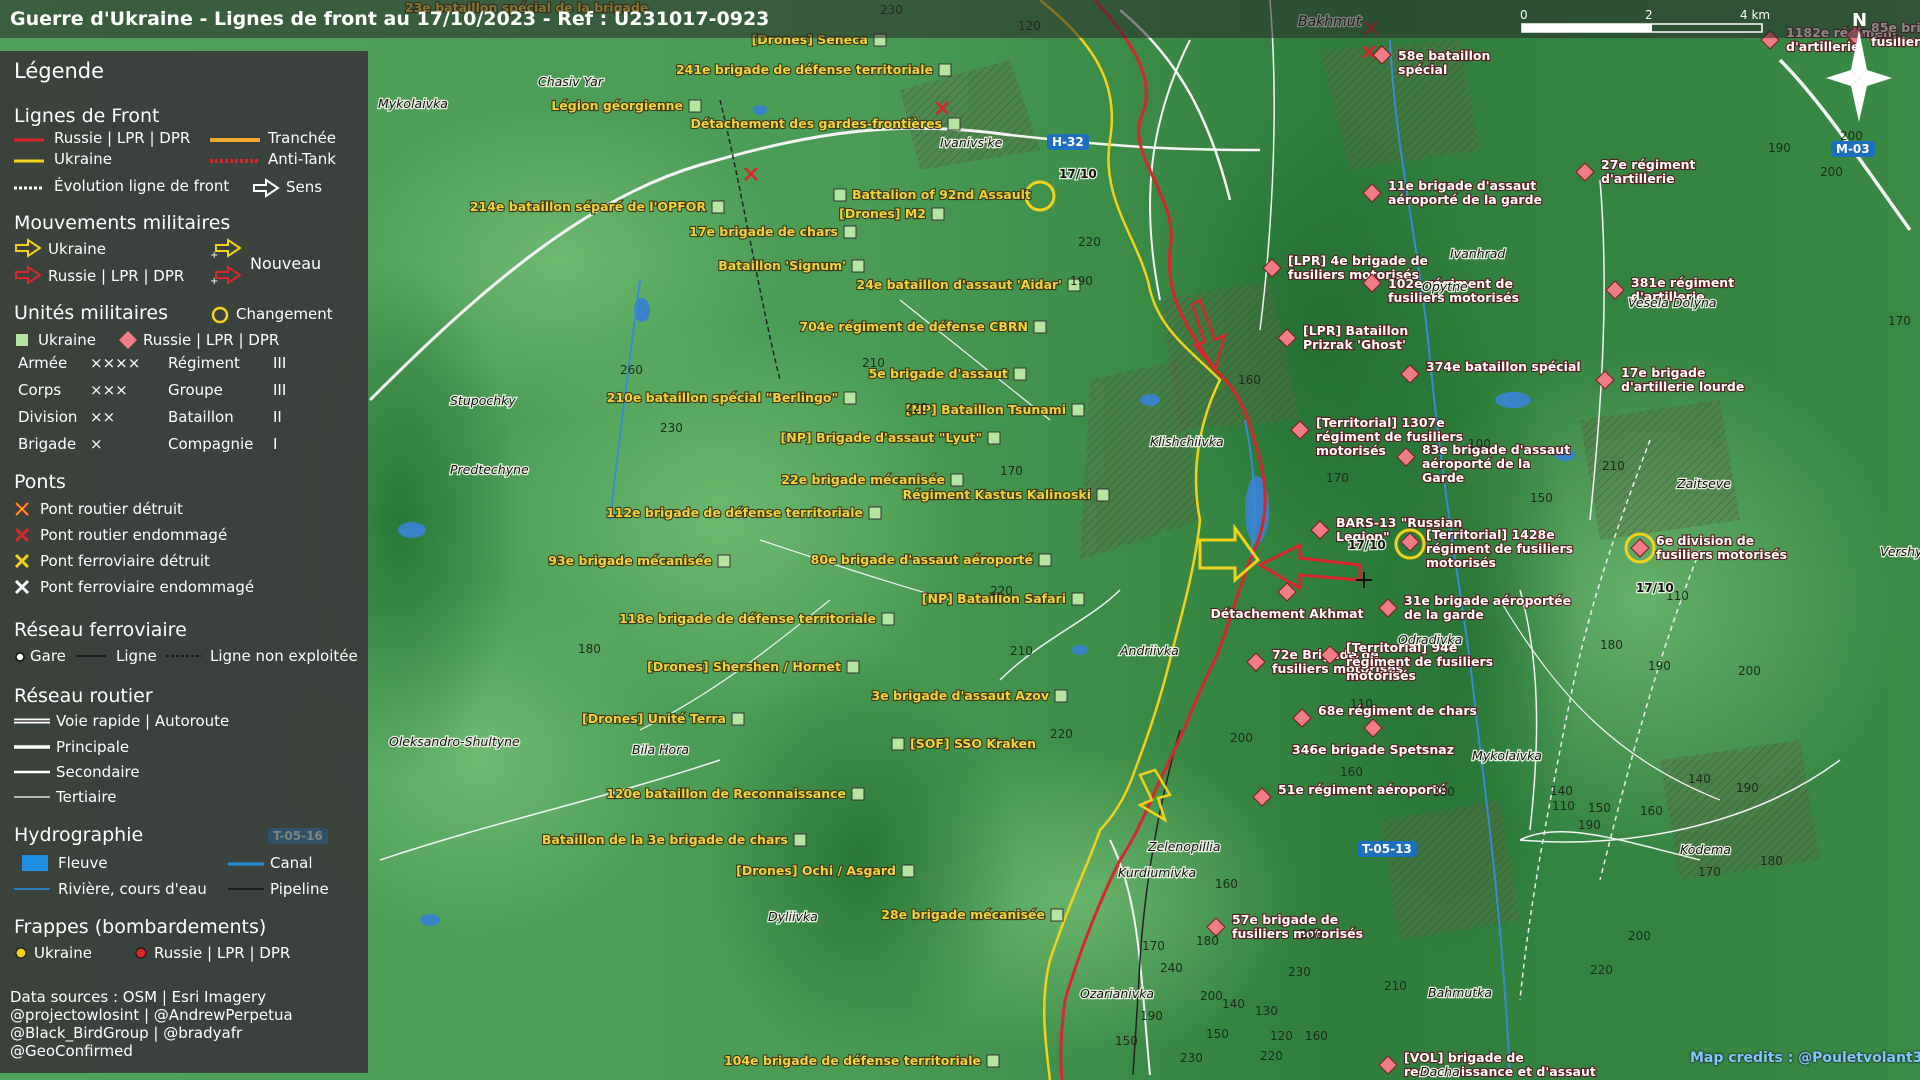 The height and width of the screenshot is (1080, 1920). I want to click on ukraine-unit-label: 93e brigade mécanisée, so click(630, 560).